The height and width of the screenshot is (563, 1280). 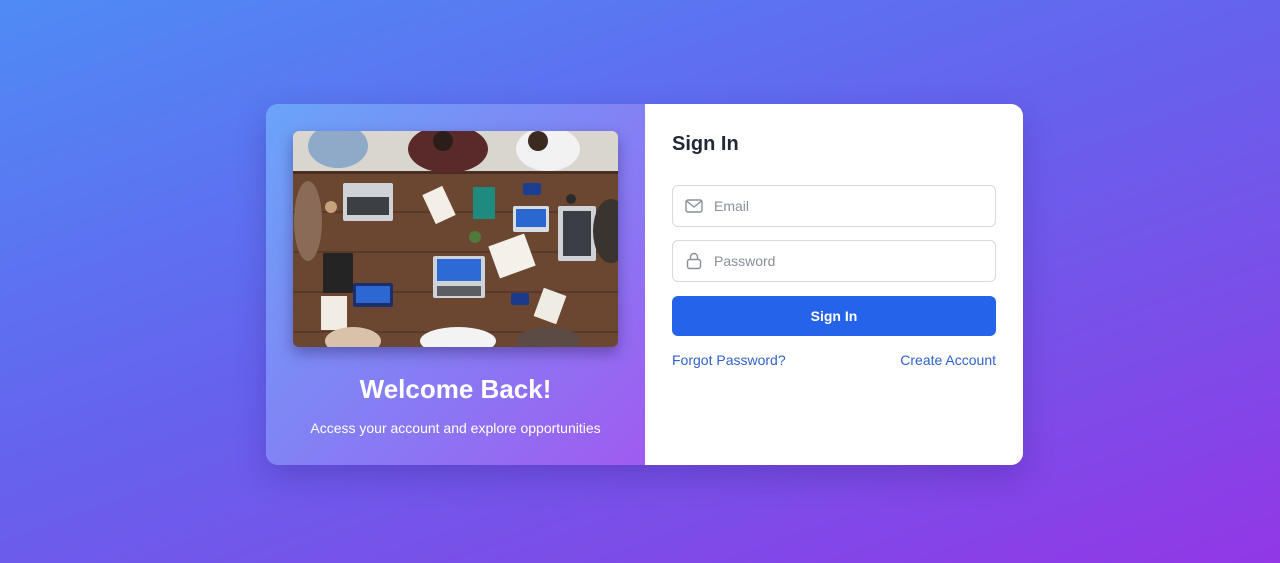 I want to click on welcome-title: Welcome Back!, so click(x=455, y=389).